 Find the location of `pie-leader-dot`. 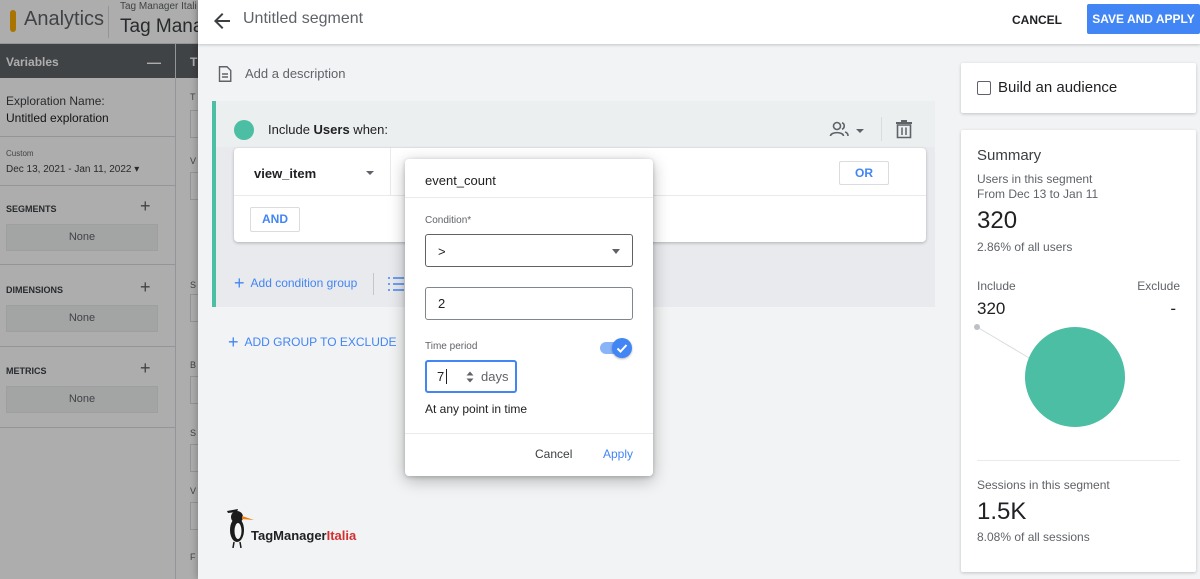

pie-leader-dot is located at coordinates (977, 327).